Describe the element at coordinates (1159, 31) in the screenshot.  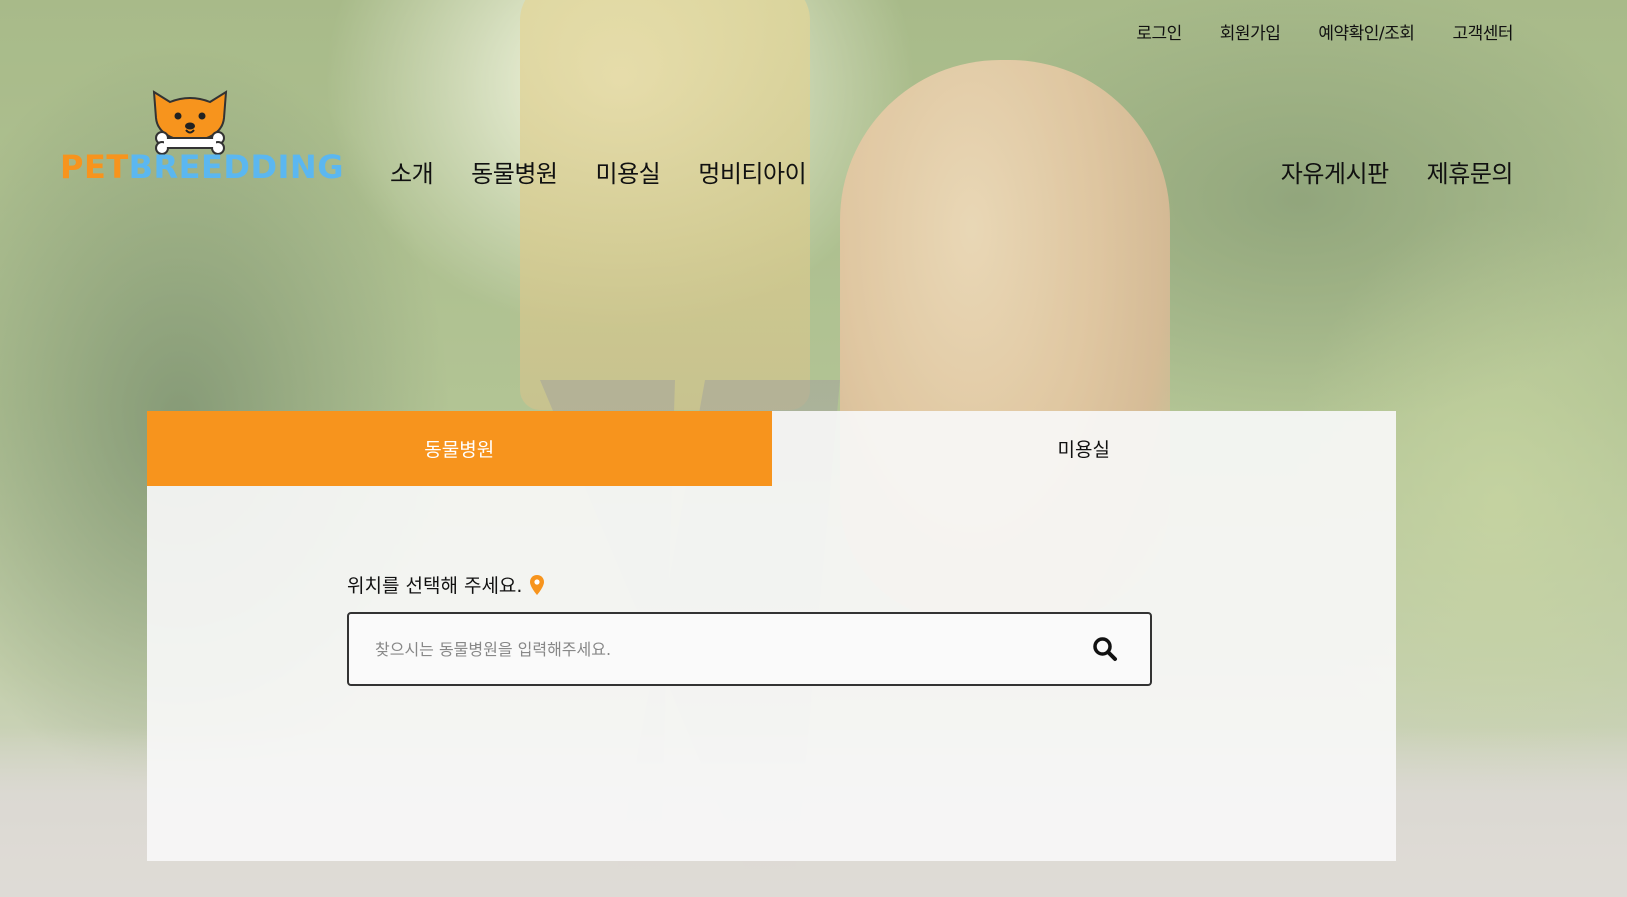
I see `login-link: 로그인` at that location.